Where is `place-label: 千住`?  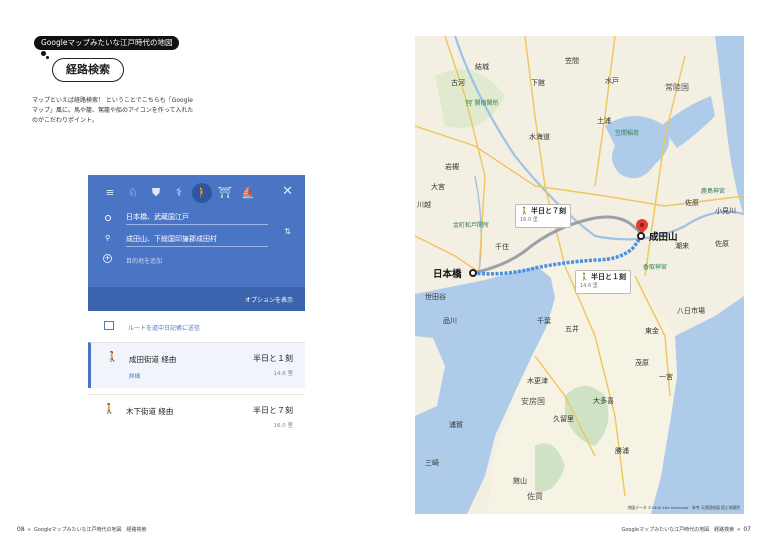 place-label: 千住 is located at coordinates (502, 247).